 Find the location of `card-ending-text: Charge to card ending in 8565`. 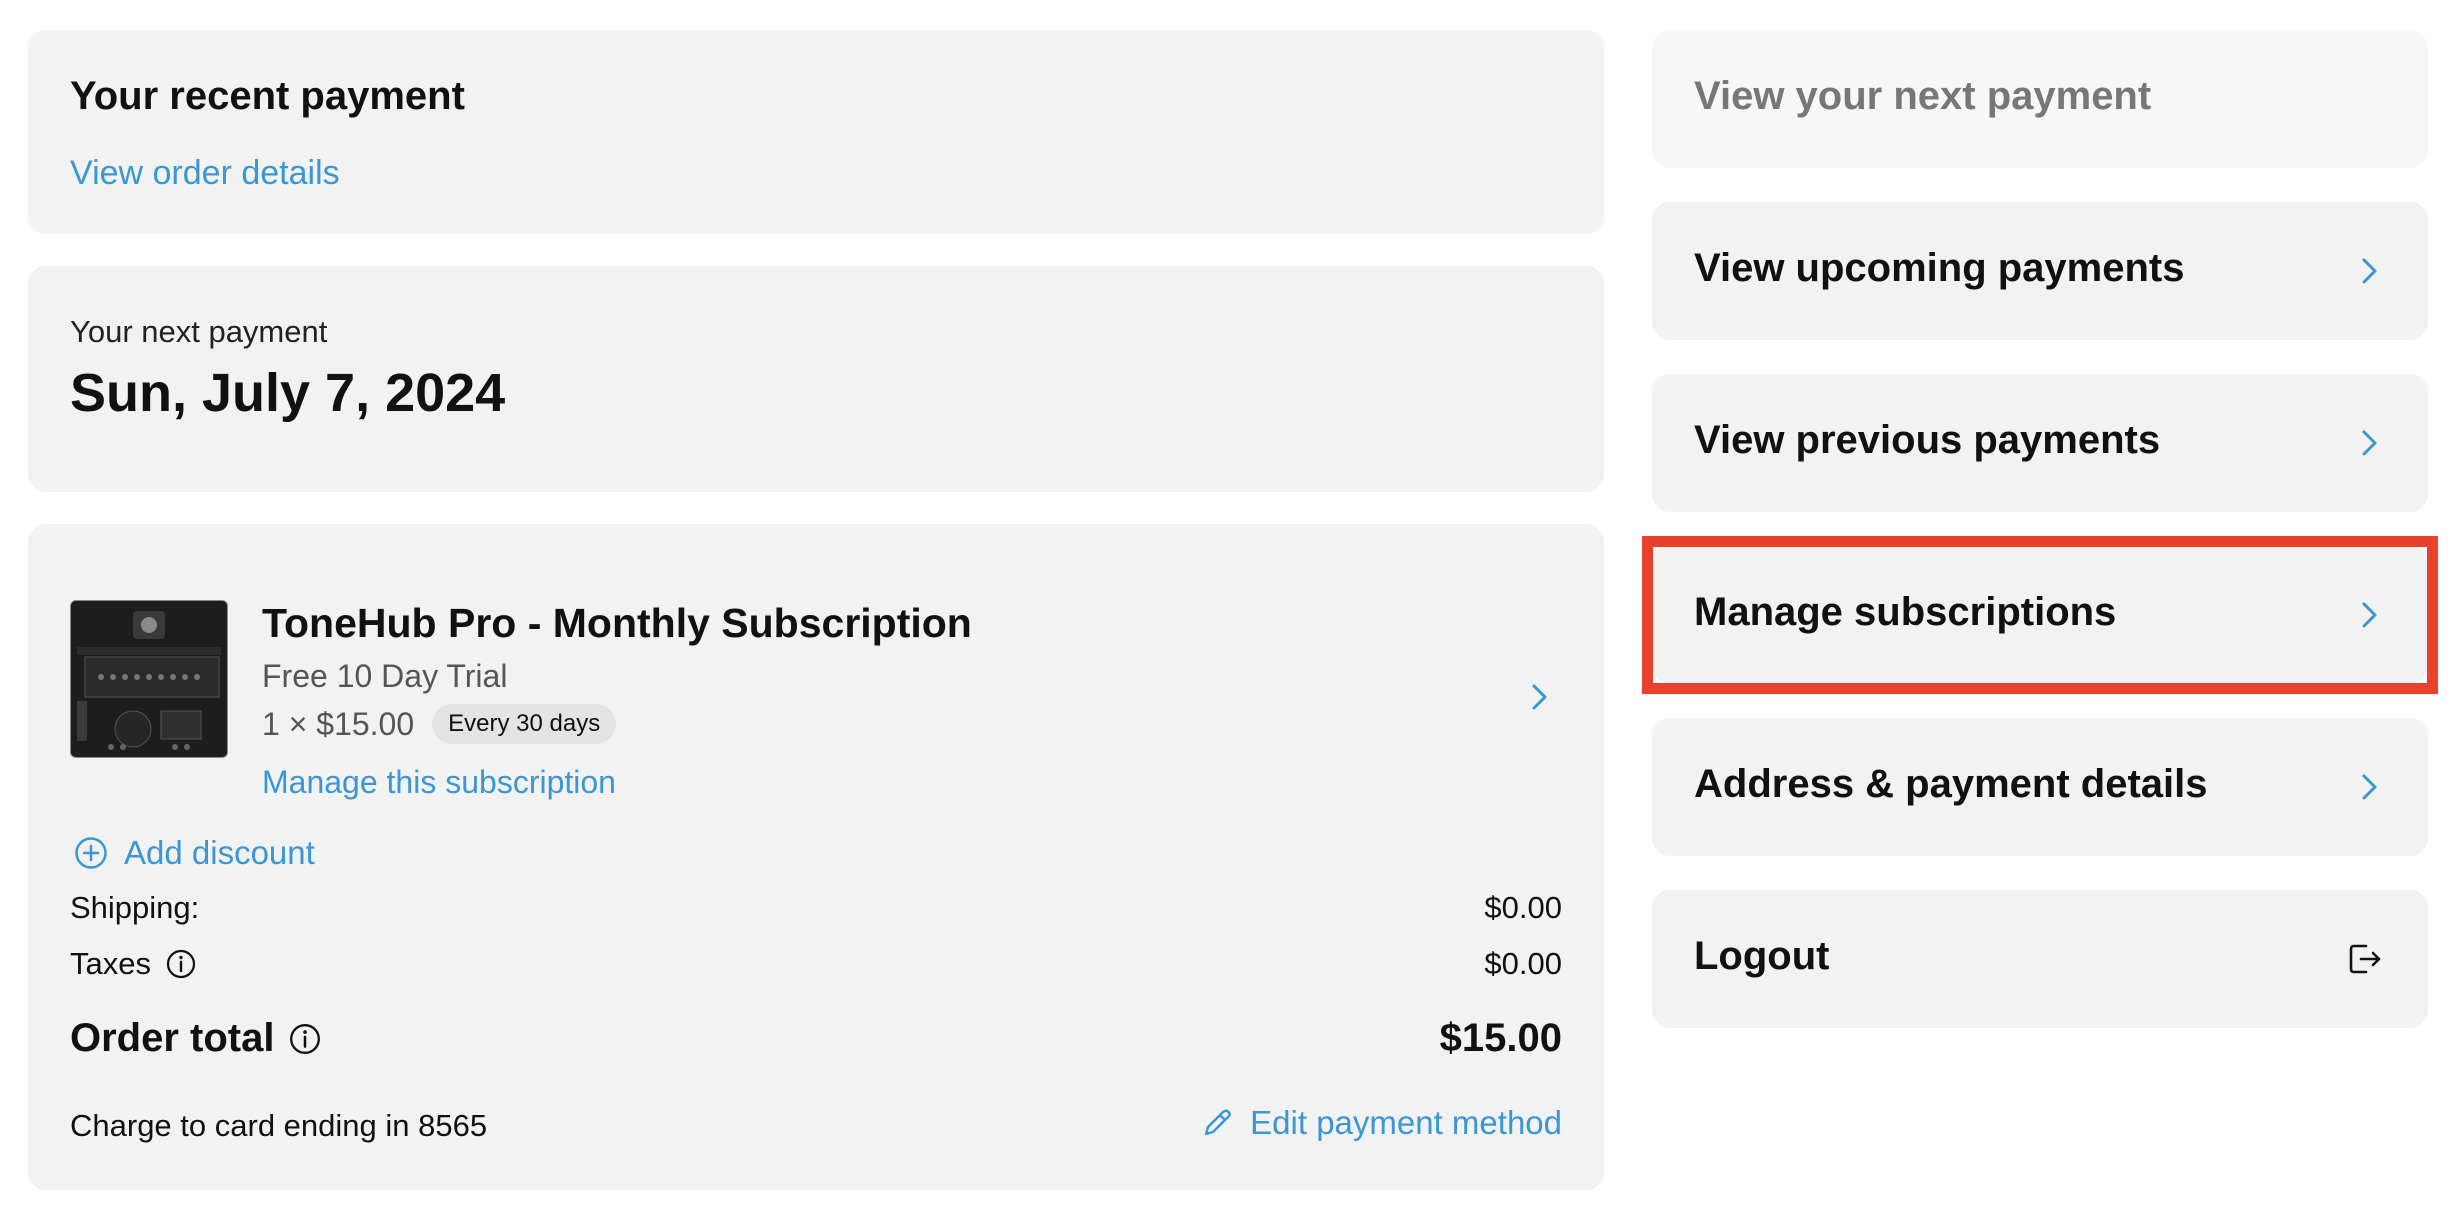

card-ending-text: Charge to card ending in 8565 is located at coordinates (279, 1125).